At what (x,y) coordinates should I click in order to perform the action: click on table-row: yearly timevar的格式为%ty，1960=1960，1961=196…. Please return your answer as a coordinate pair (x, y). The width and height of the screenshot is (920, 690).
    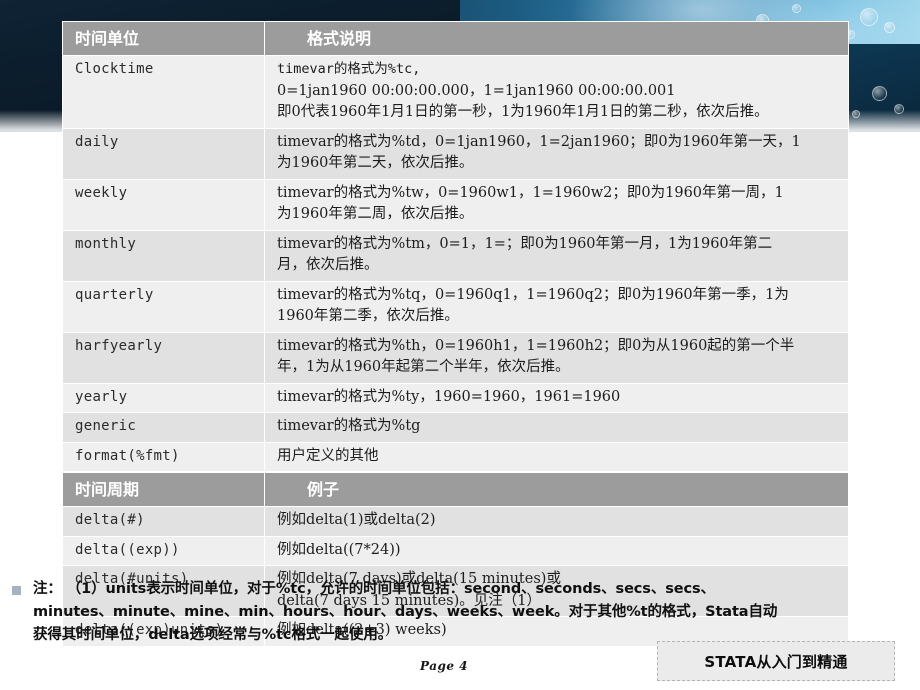
    Looking at the image, I should click on (455, 397).